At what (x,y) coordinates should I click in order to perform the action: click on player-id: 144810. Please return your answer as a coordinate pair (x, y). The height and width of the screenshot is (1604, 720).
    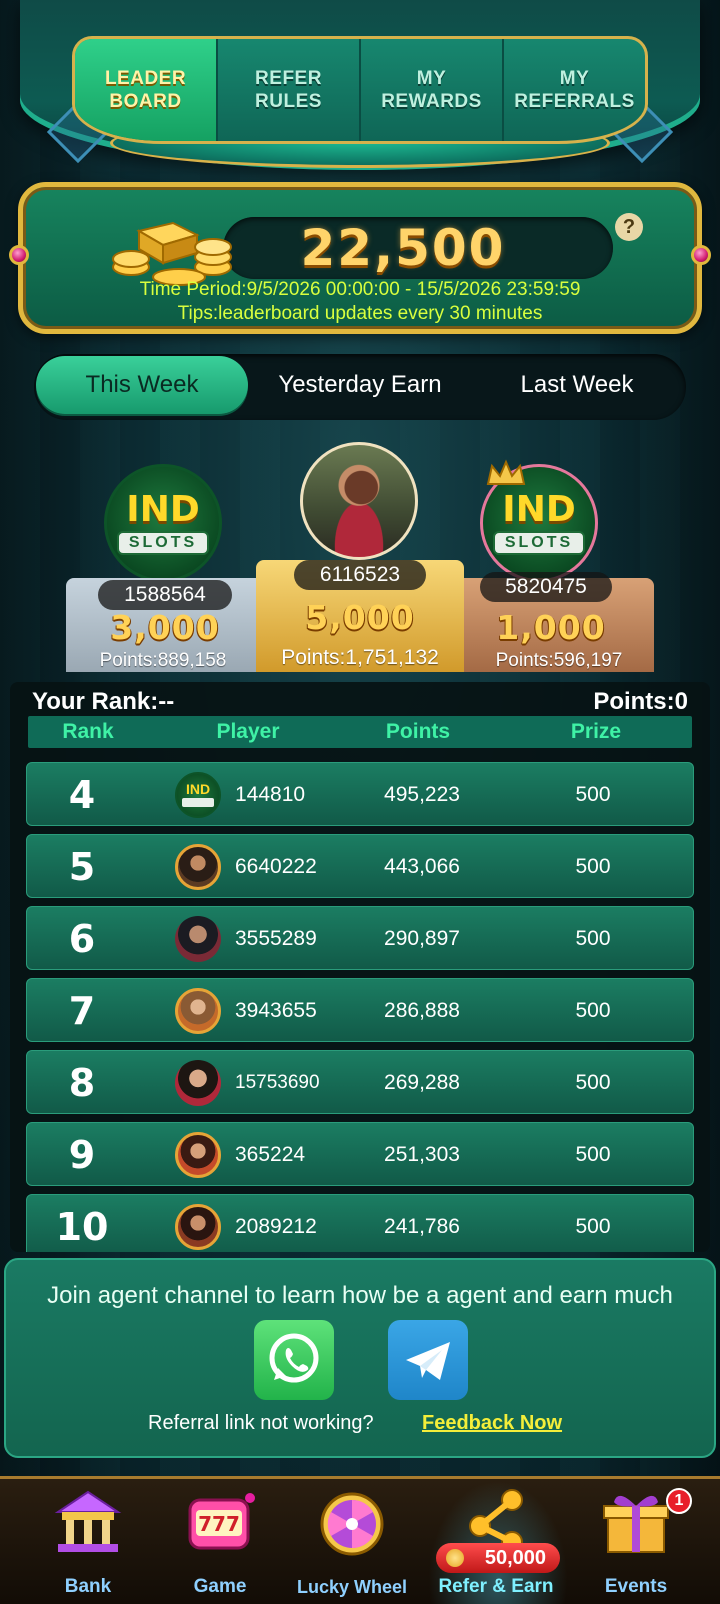
    Looking at the image, I should click on (270, 794).